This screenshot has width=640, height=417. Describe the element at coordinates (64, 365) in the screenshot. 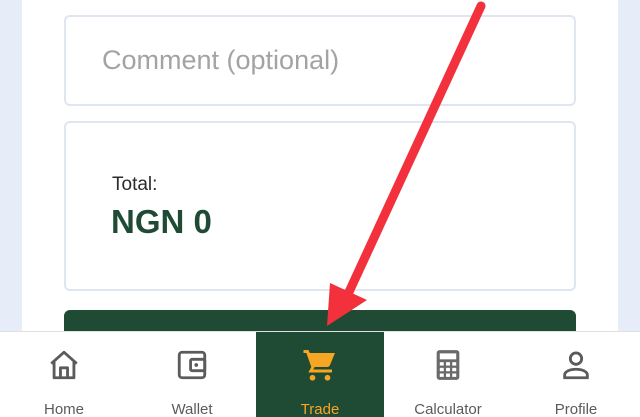

I see `home-icon` at that location.